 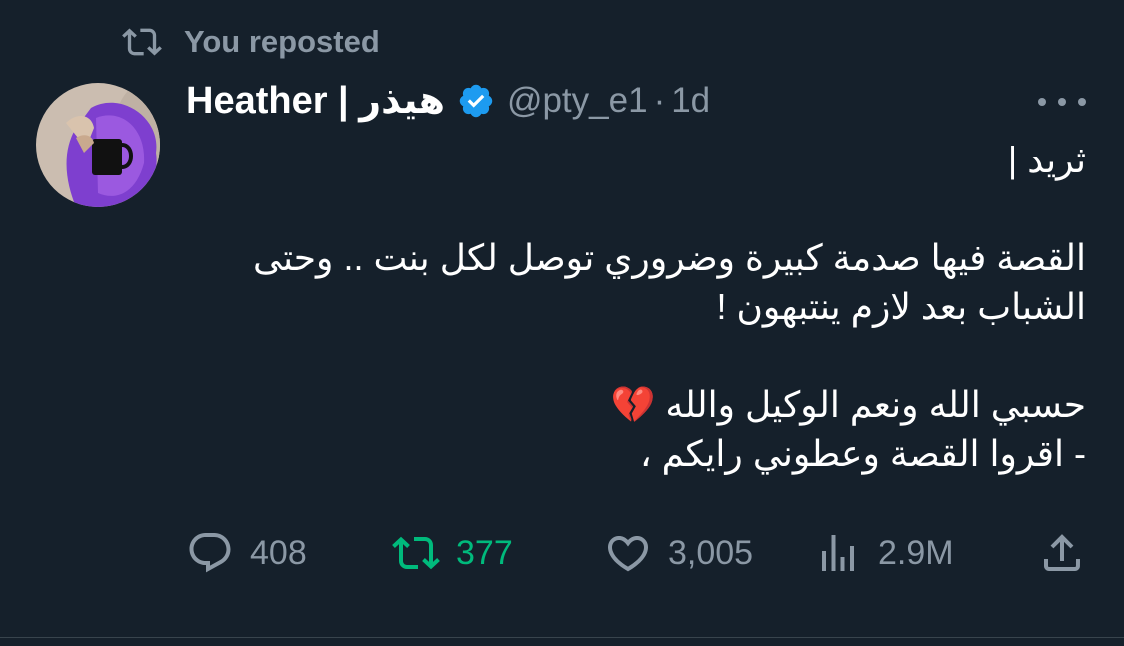 I want to click on reply-icon, so click(x=210, y=553).